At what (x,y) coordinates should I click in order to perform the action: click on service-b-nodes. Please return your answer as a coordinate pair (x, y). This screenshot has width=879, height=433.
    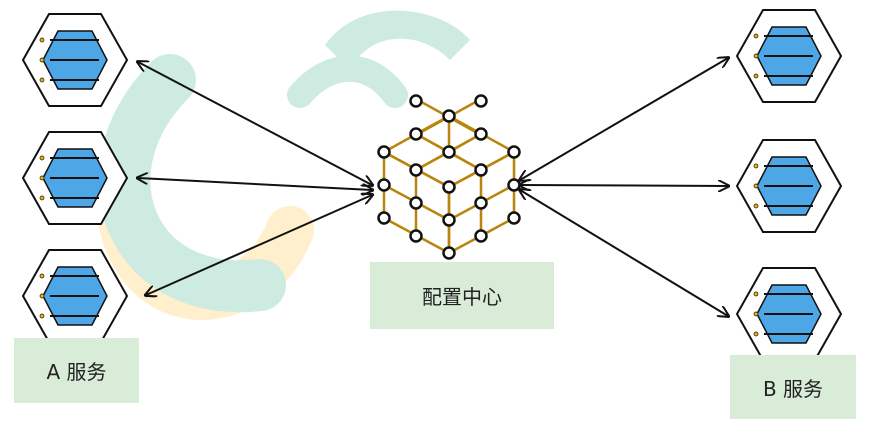
    Looking at the image, I should click on (789, 185).